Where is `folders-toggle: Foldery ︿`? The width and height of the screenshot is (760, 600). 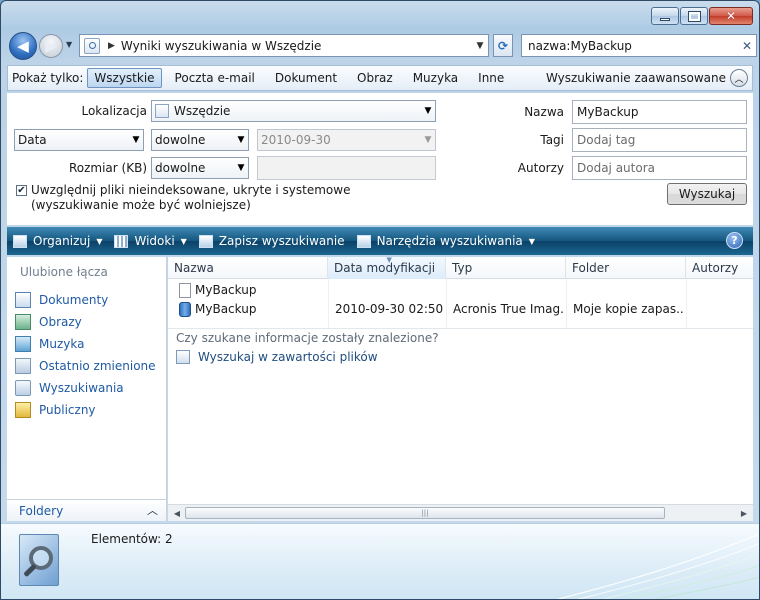
folders-toggle: Foldery ︿ is located at coordinates (86, 510).